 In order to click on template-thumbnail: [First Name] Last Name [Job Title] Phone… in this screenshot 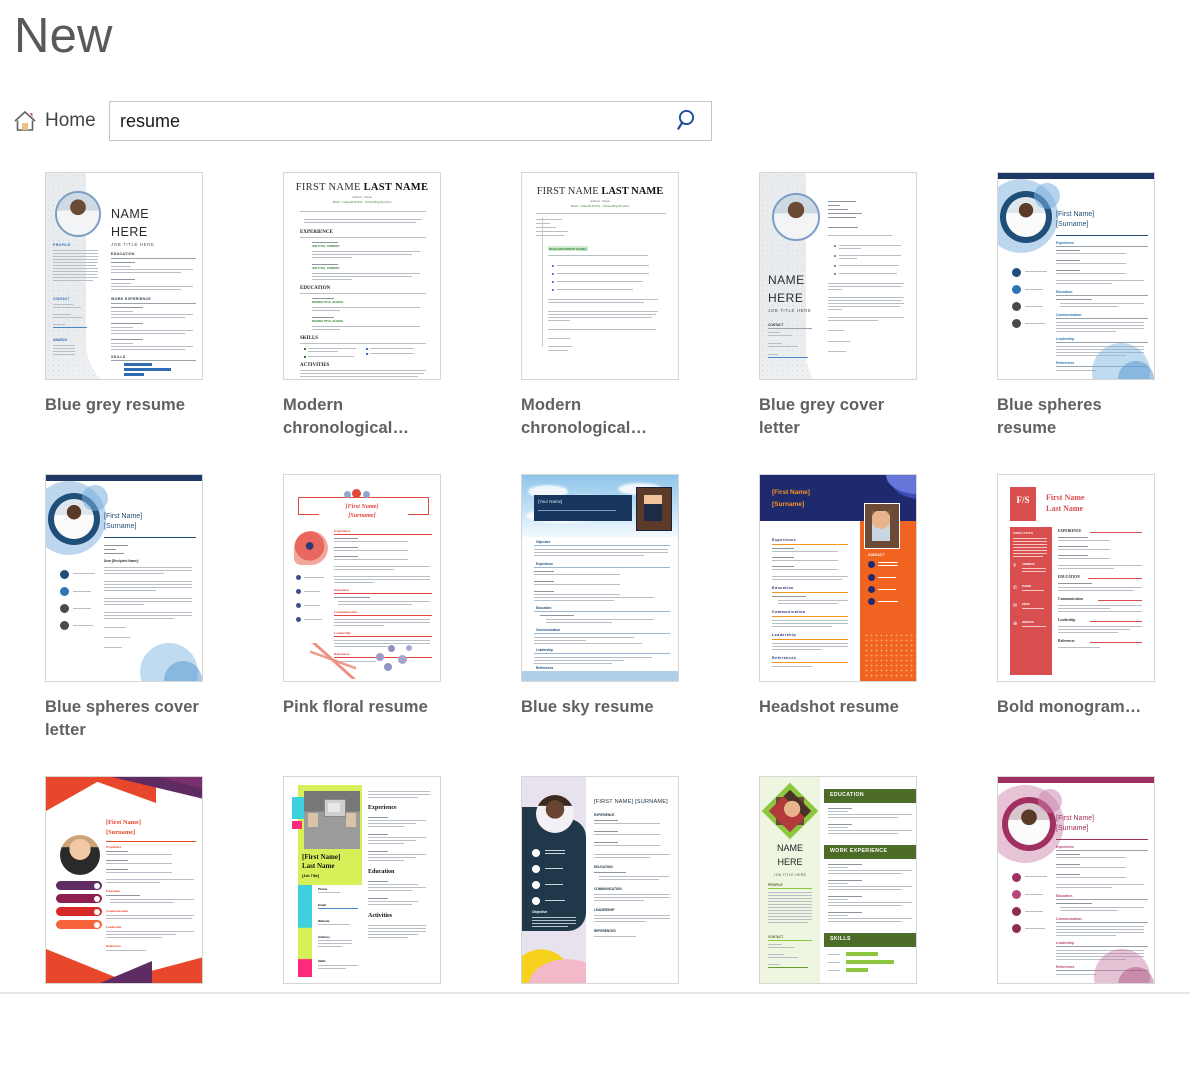, I will do `click(362, 880)`.